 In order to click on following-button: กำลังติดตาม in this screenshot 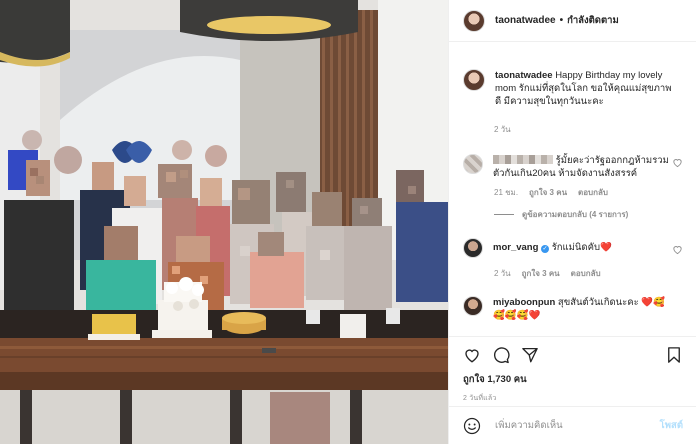, I will do `click(593, 20)`.